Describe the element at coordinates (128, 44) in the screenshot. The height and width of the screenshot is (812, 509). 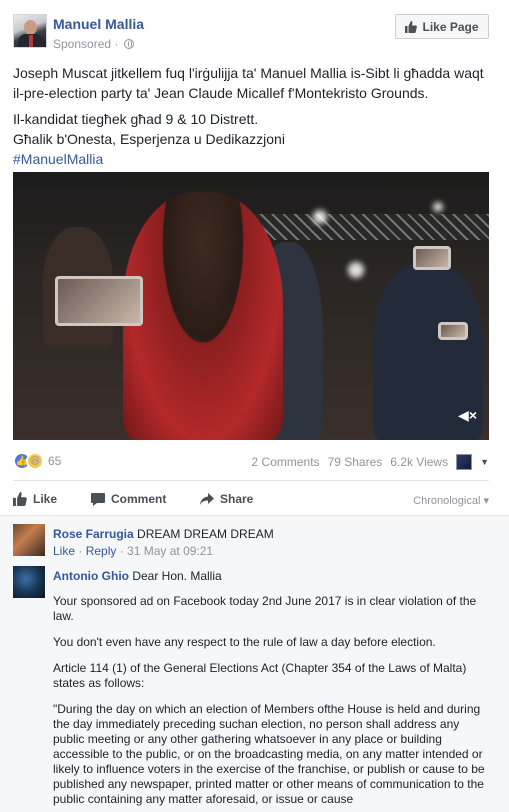
I see `globe-icon` at that location.